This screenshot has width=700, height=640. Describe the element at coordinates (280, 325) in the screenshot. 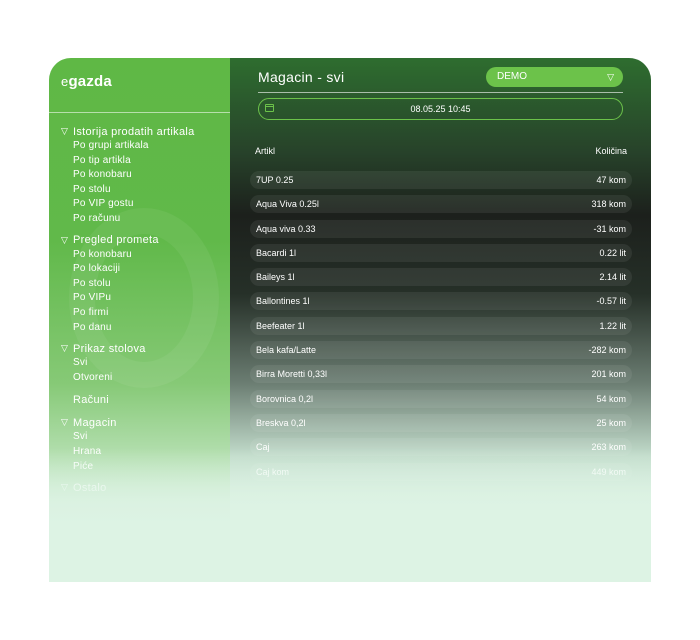

I see `article-name: Beefeater 1l` at that location.